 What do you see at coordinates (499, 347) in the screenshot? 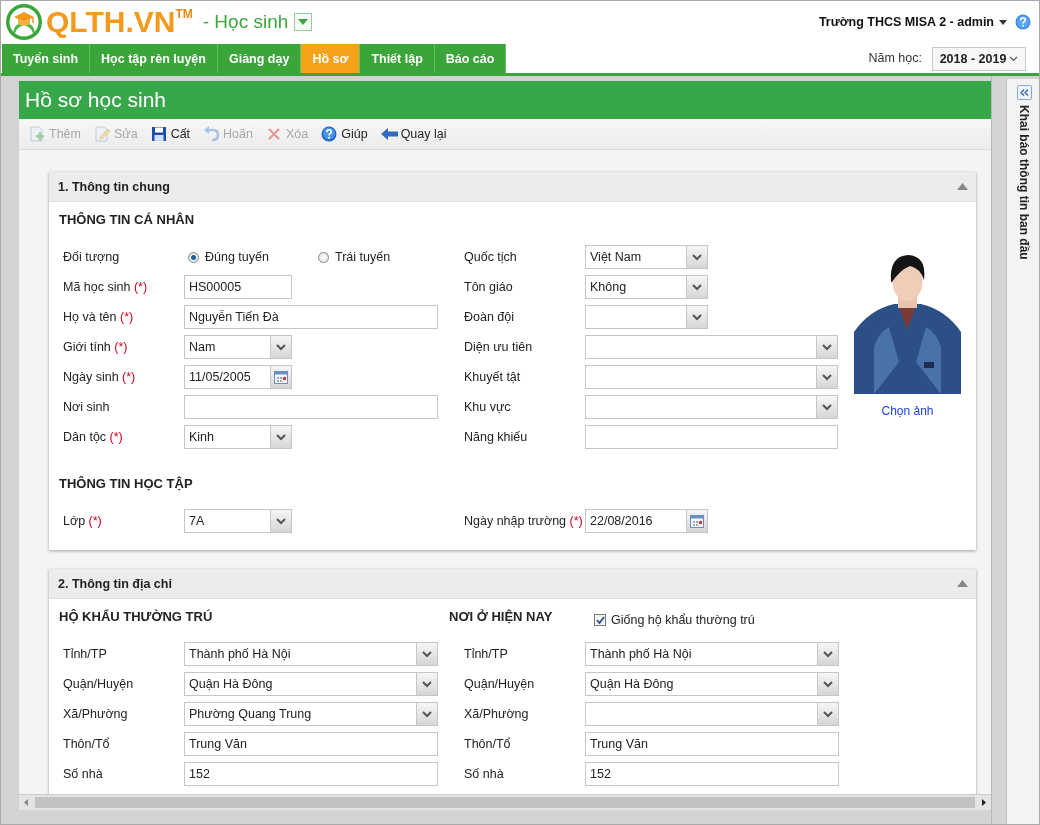
I see `field-label: Diện ưu tiên` at bounding box center [499, 347].